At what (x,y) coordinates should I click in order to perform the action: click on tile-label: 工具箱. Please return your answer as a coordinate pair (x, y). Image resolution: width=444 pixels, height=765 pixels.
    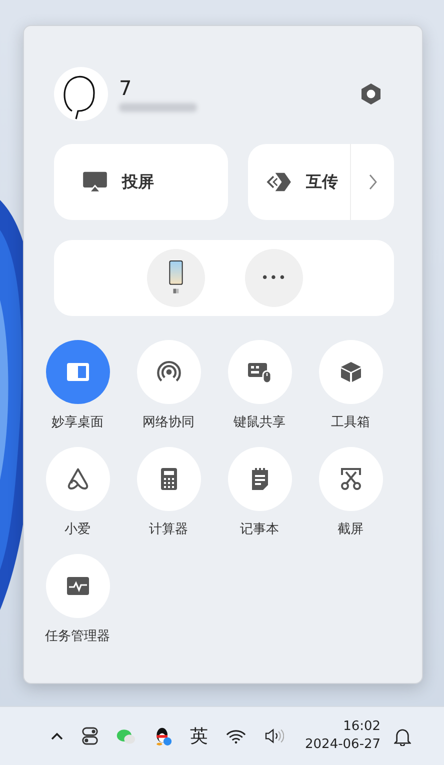
    Looking at the image, I should click on (350, 422).